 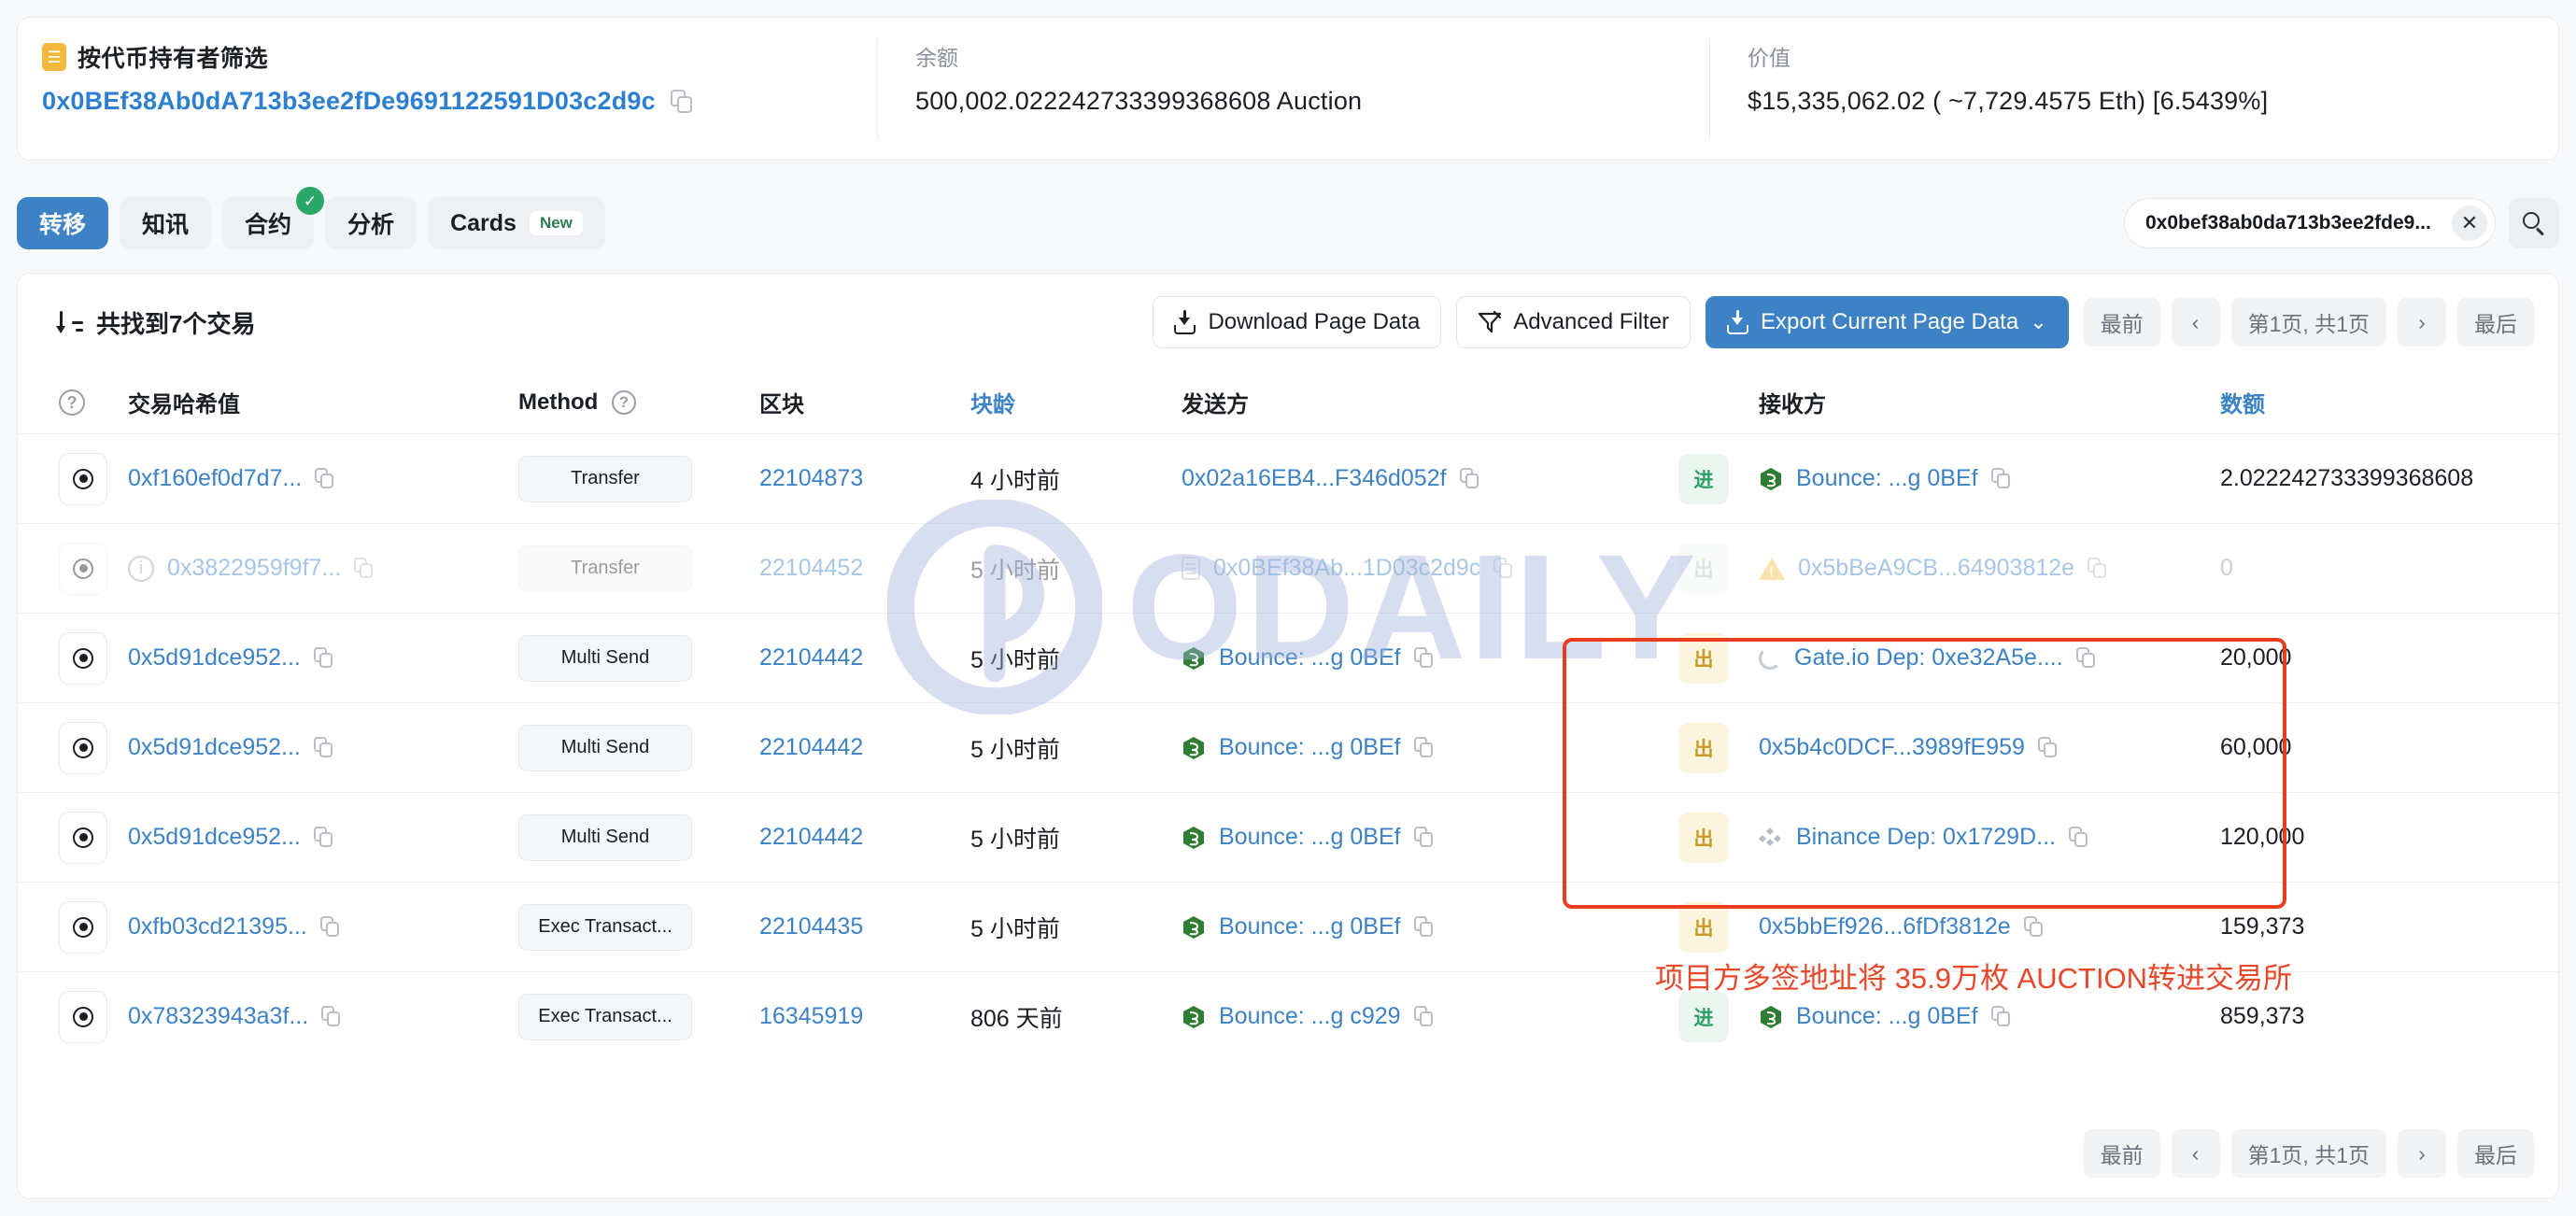 I want to click on block-number-link: 16345919, so click(x=811, y=1016).